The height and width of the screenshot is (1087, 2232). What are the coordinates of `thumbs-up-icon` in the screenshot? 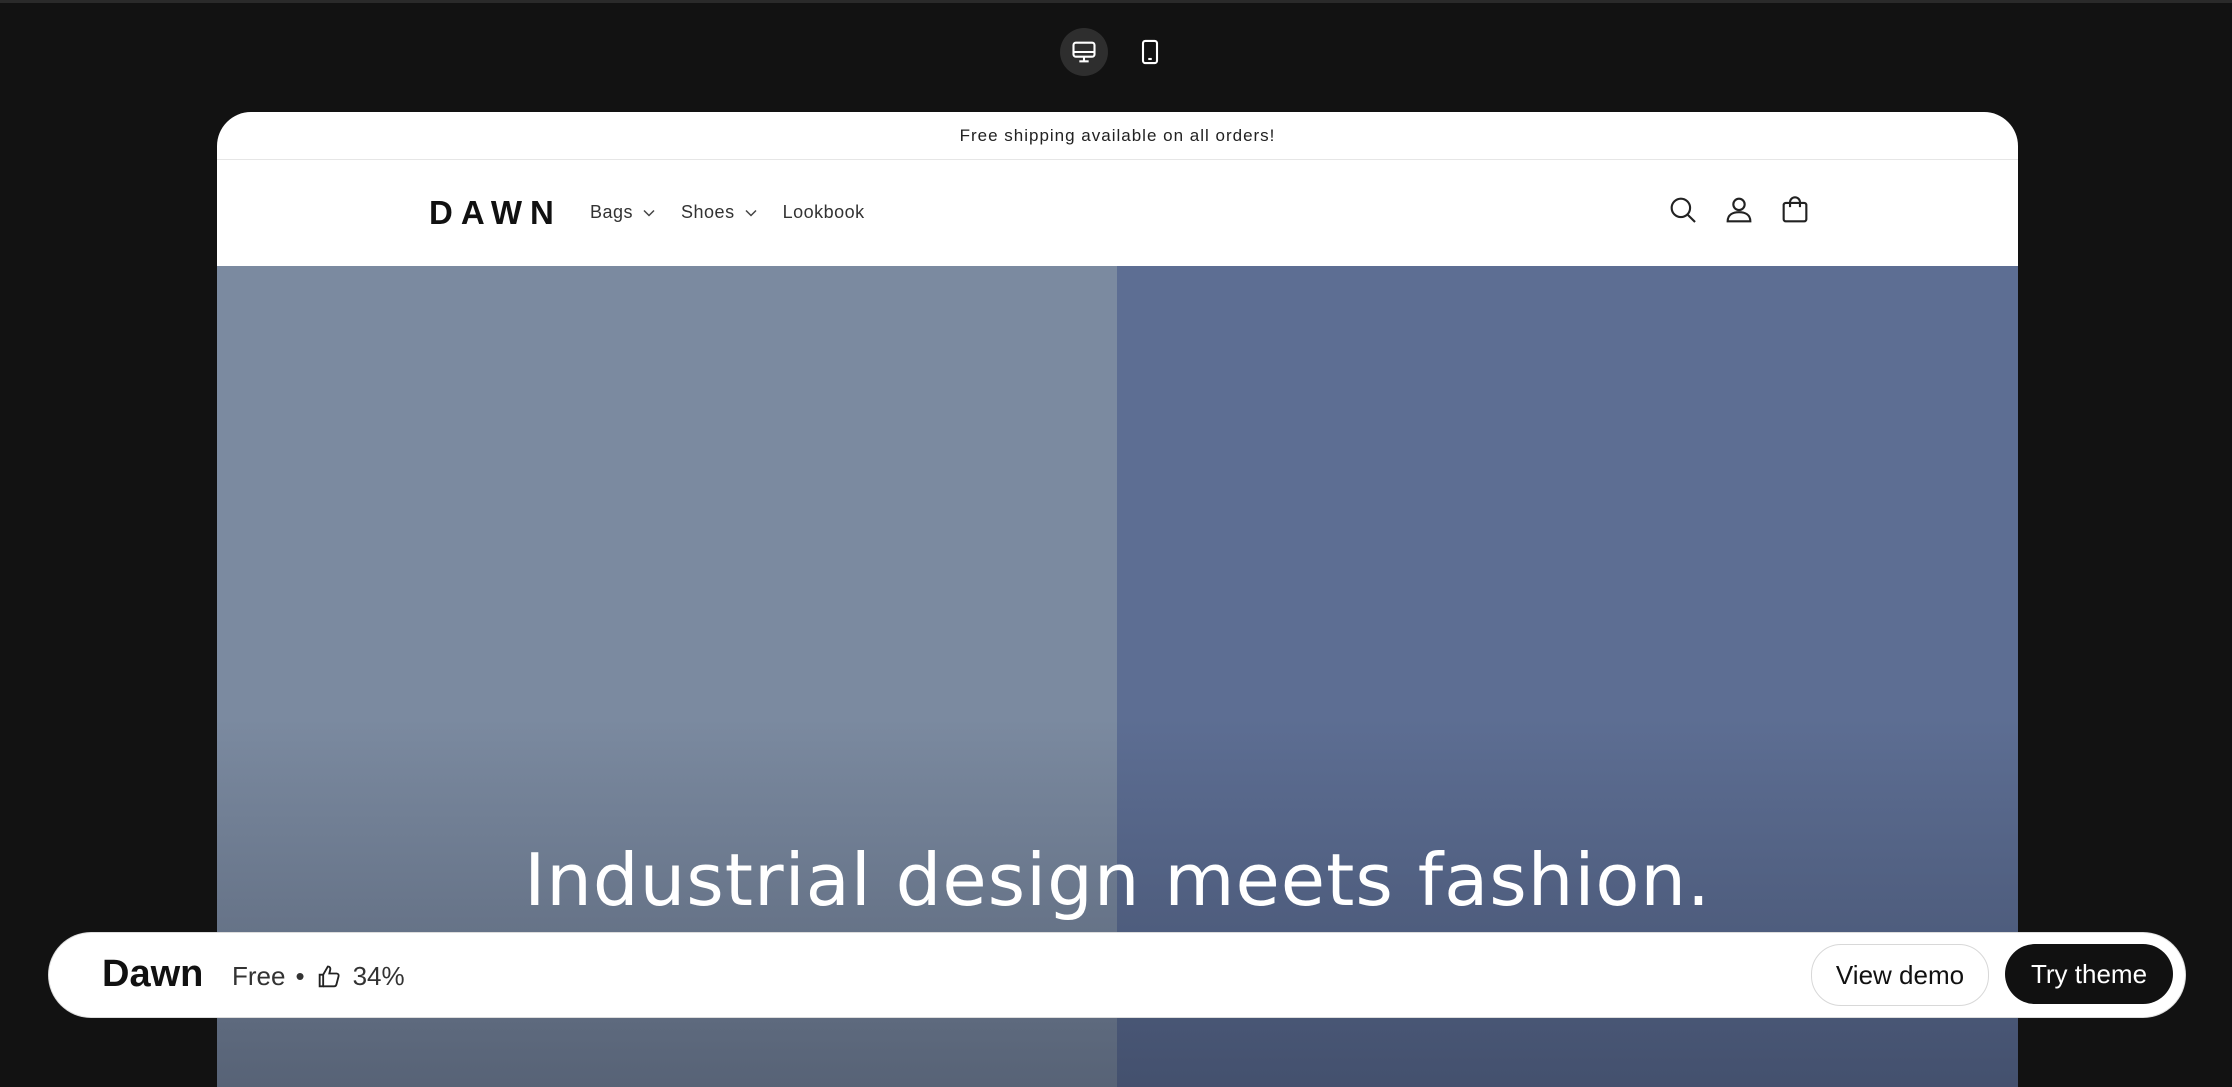 It's located at (329, 976).